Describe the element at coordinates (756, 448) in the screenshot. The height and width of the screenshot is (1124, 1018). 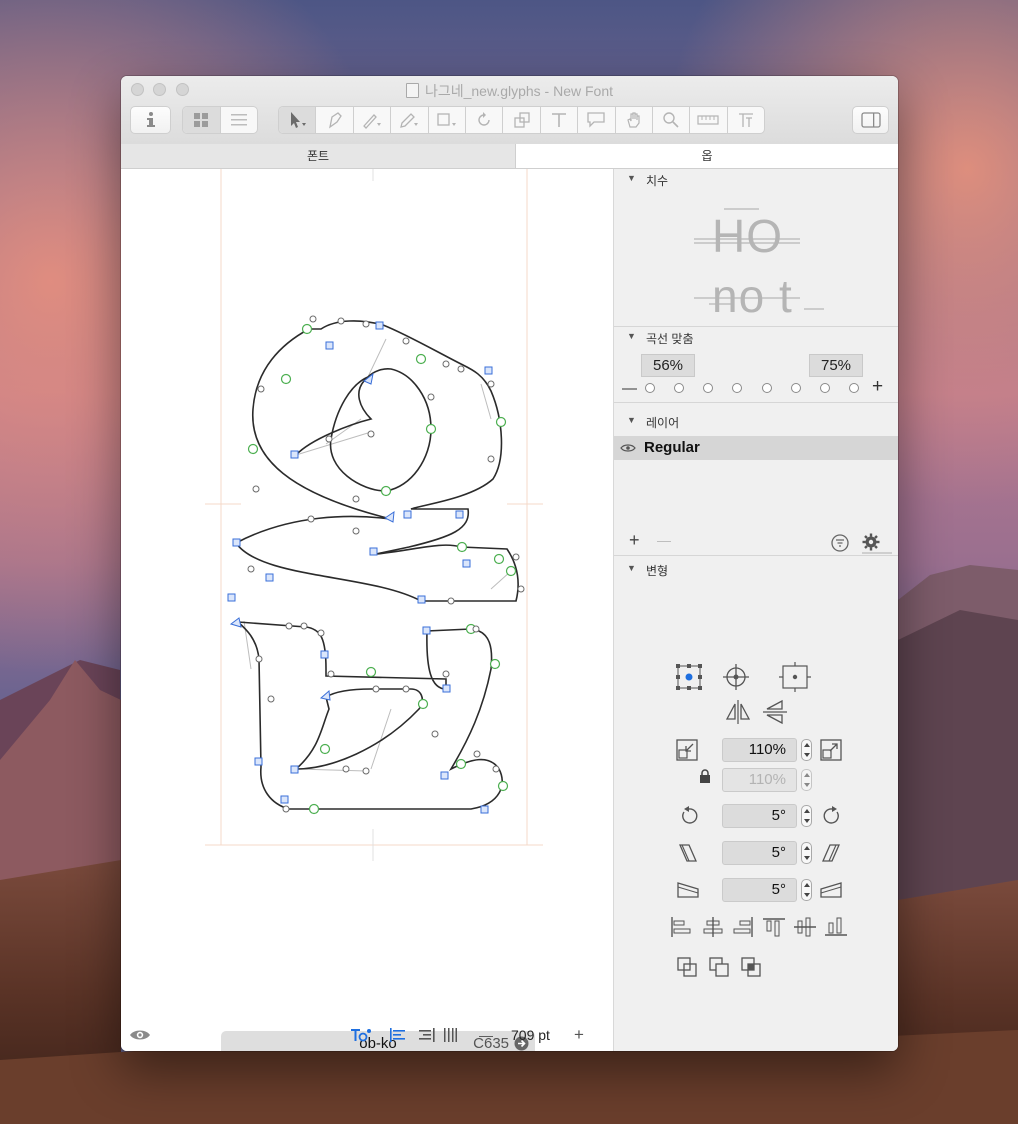
I see `layer-row: Regular` at that location.